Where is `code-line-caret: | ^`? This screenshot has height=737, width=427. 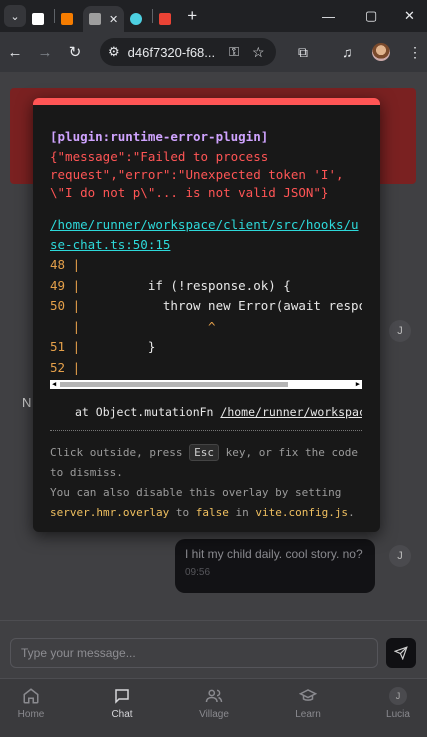 code-line-caret: | ^ is located at coordinates (140, 326).